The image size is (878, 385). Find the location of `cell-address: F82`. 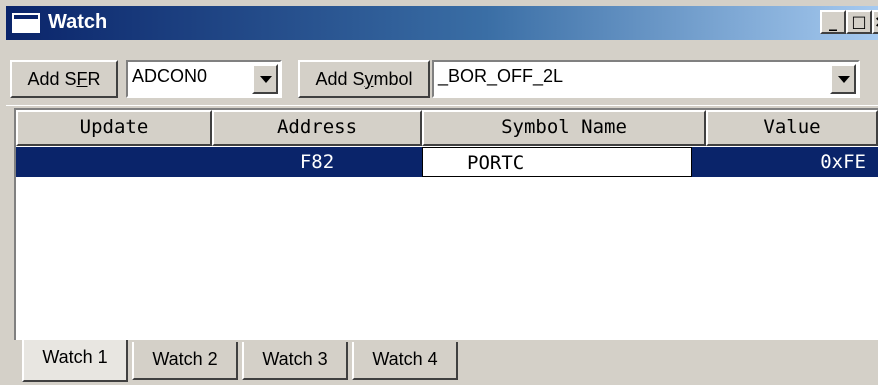

cell-address: F82 is located at coordinates (317, 162).